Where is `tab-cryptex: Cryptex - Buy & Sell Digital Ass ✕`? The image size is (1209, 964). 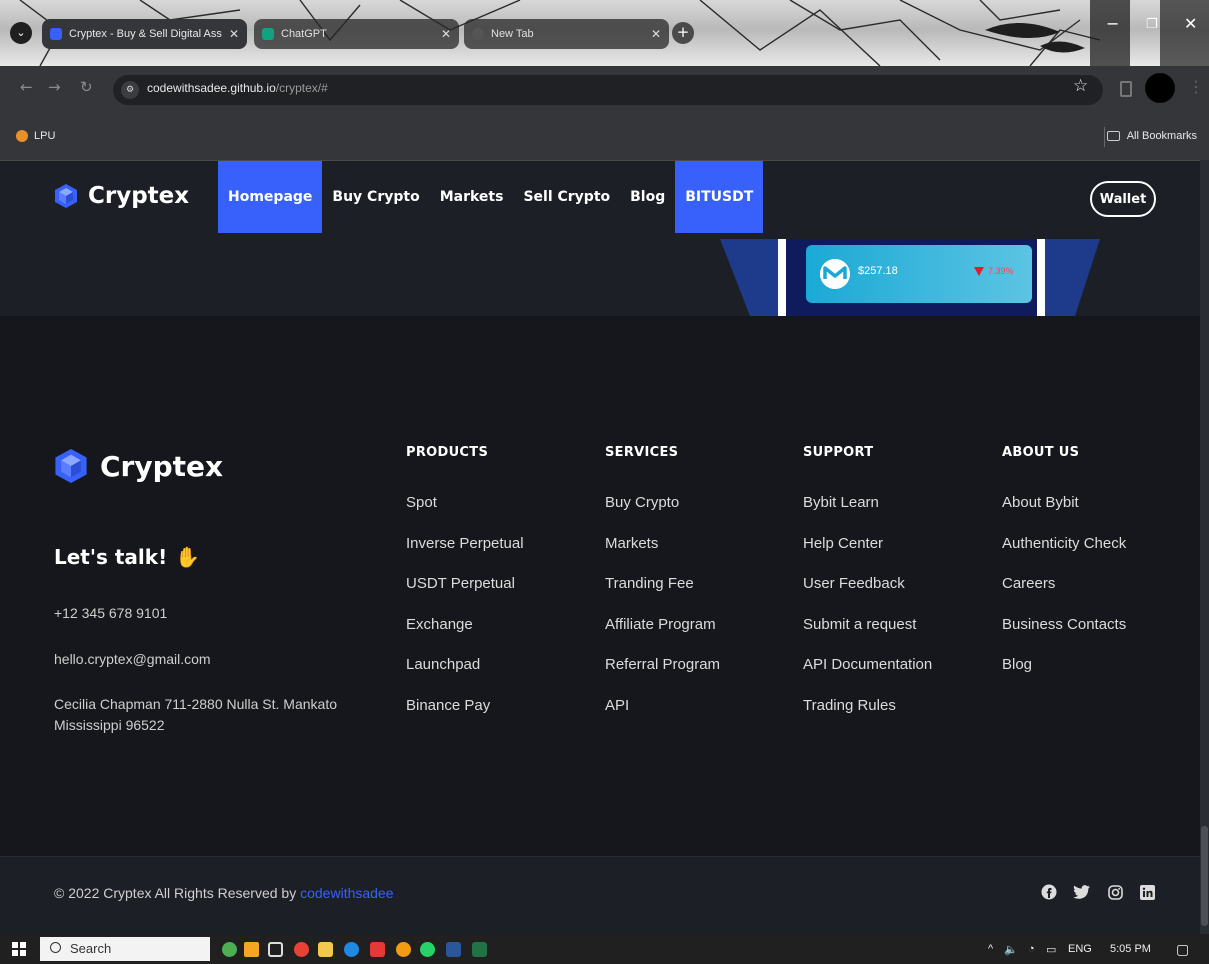
tab-cryptex: Cryptex - Buy & Sell Digital Ass ✕ is located at coordinates (144, 34).